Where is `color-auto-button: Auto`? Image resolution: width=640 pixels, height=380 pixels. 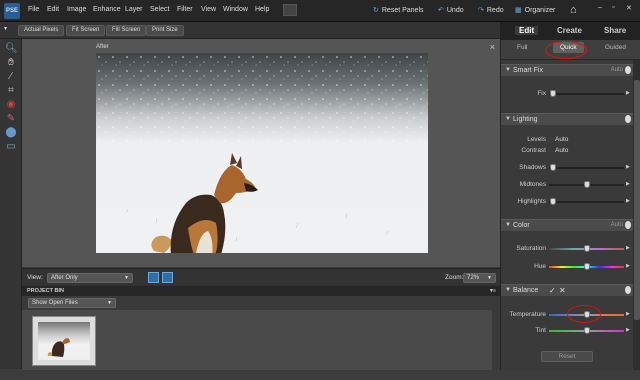
color-auto-button: Auto is located at coordinates (617, 225).